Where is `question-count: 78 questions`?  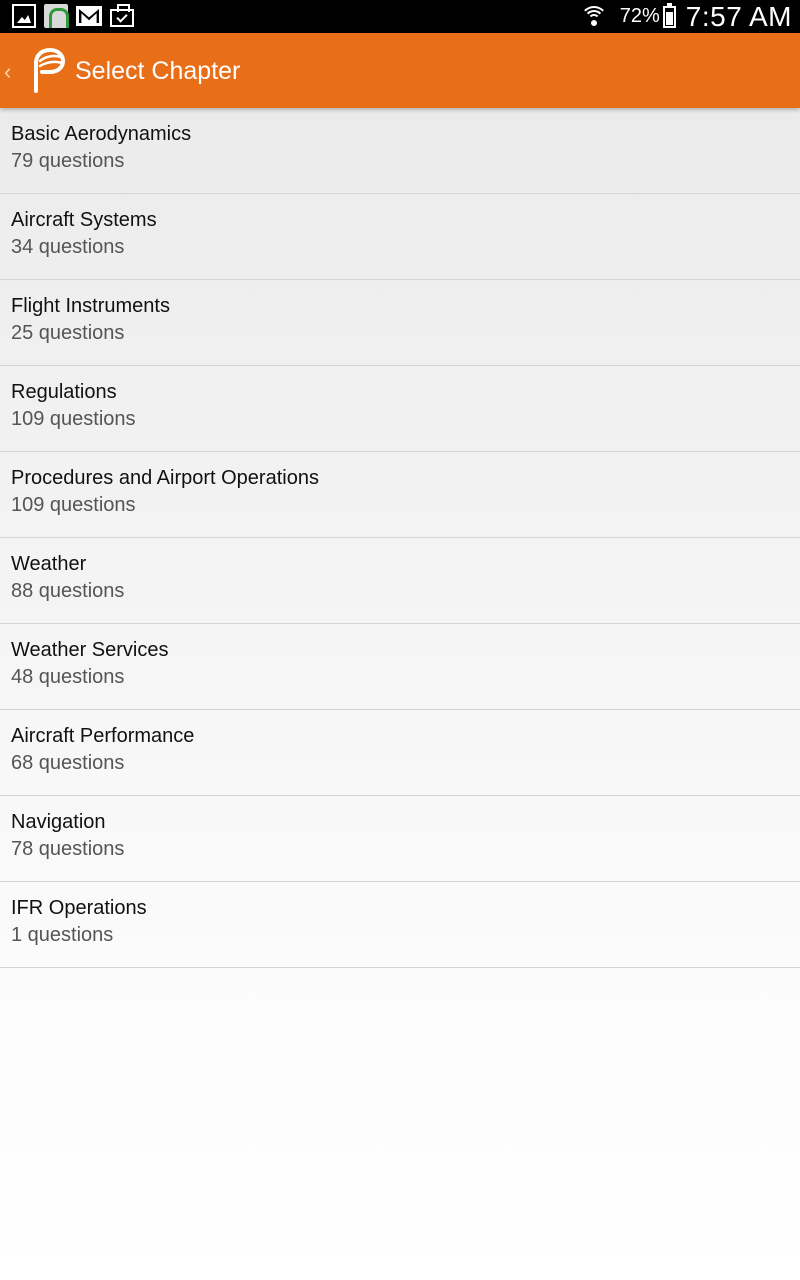 question-count: 78 questions is located at coordinates (68, 849).